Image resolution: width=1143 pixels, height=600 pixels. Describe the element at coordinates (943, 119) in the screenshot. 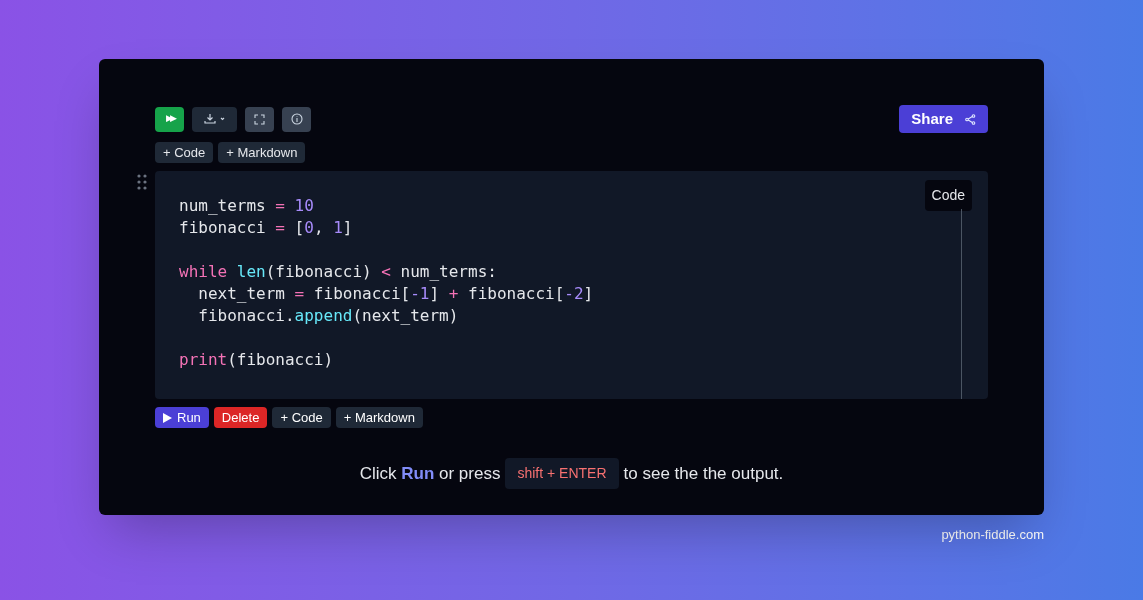

I see `share-button: Share` at that location.